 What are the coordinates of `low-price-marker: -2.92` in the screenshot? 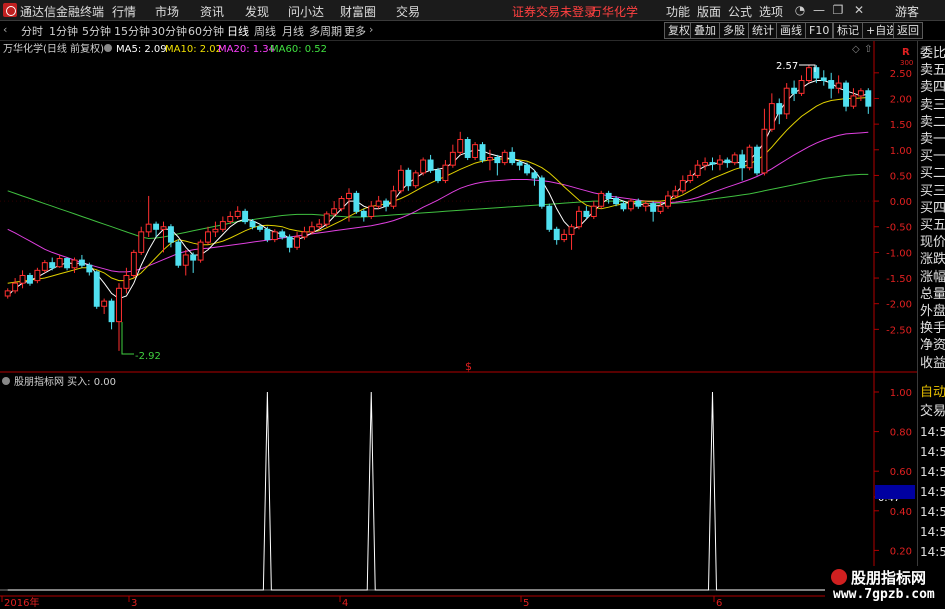 It's located at (148, 356).